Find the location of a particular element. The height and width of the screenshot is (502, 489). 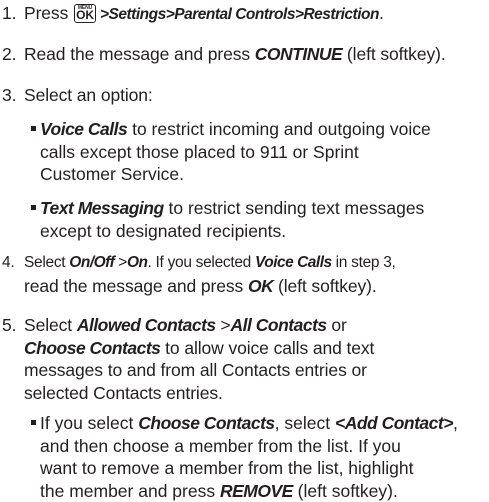

menu-ok-key-icon: MENU OK is located at coordinates (85, 13).